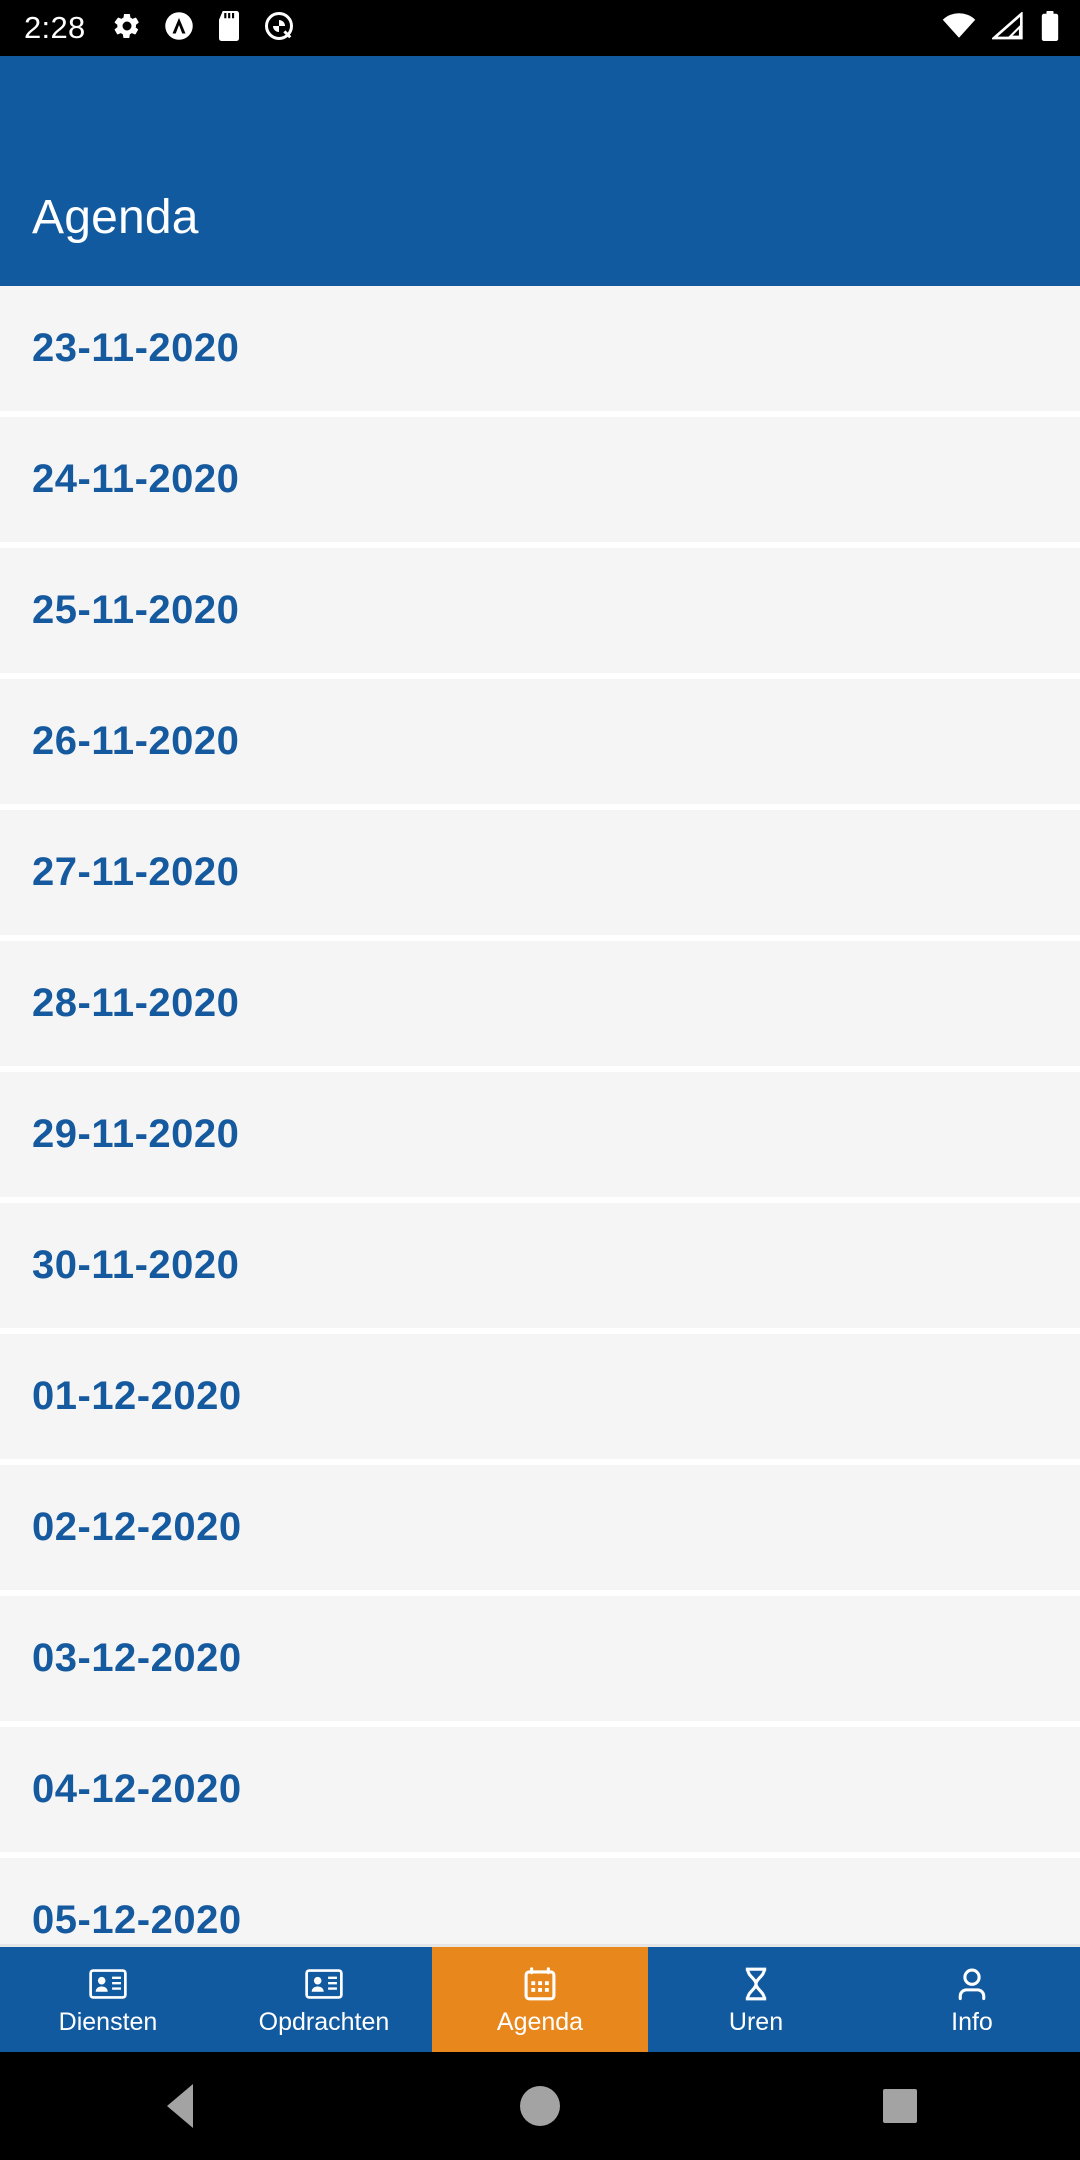 The height and width of the screenshot is (2160, 1080). What do you see at coordinates (540, 1265) in the screenshot?
I see `list-item: 30-11-2020` at bounding box center [540, 1265].